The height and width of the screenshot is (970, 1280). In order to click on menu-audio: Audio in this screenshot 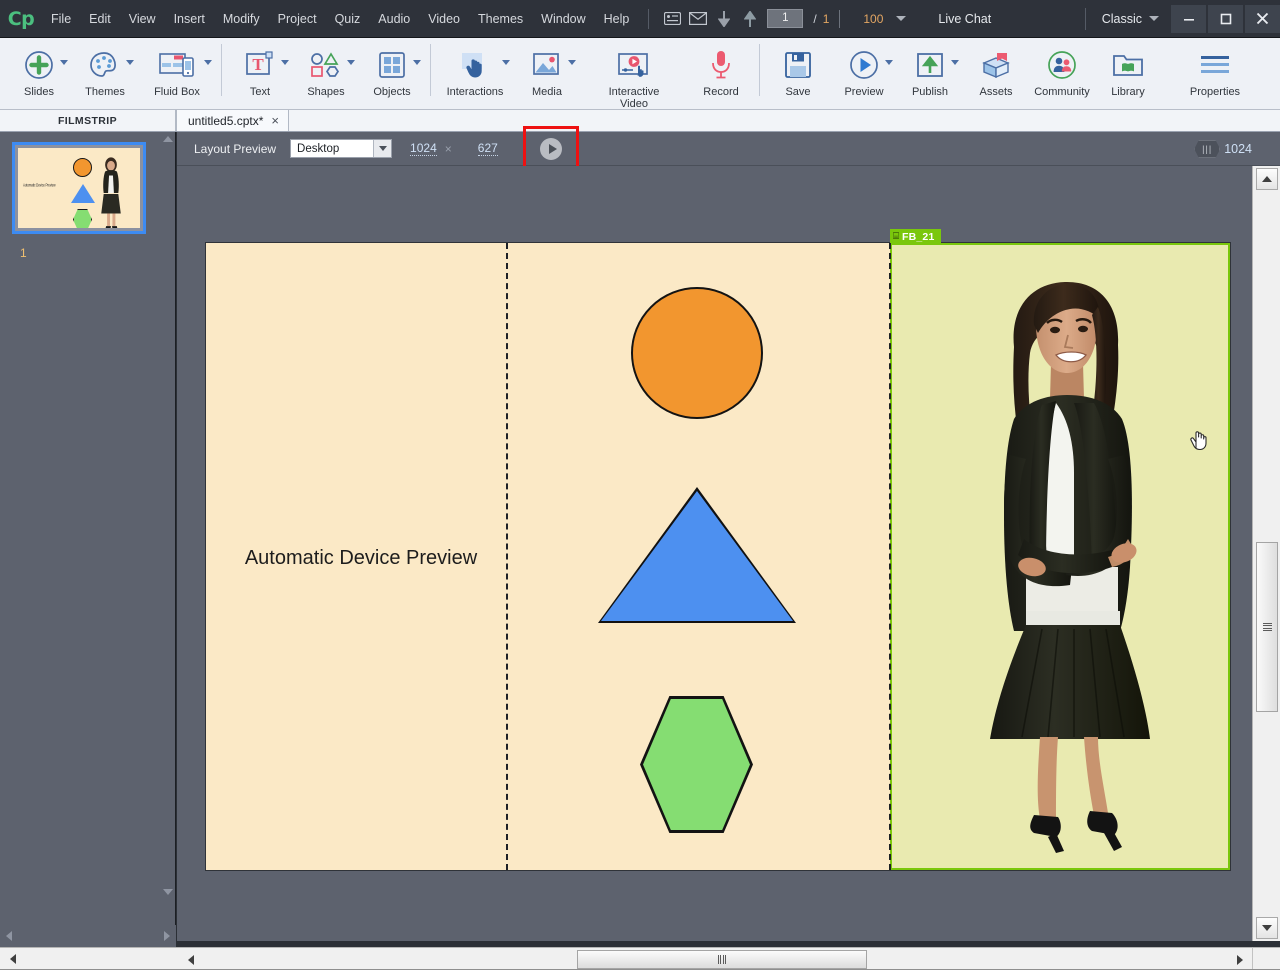, I will do `click(394, 19)`.